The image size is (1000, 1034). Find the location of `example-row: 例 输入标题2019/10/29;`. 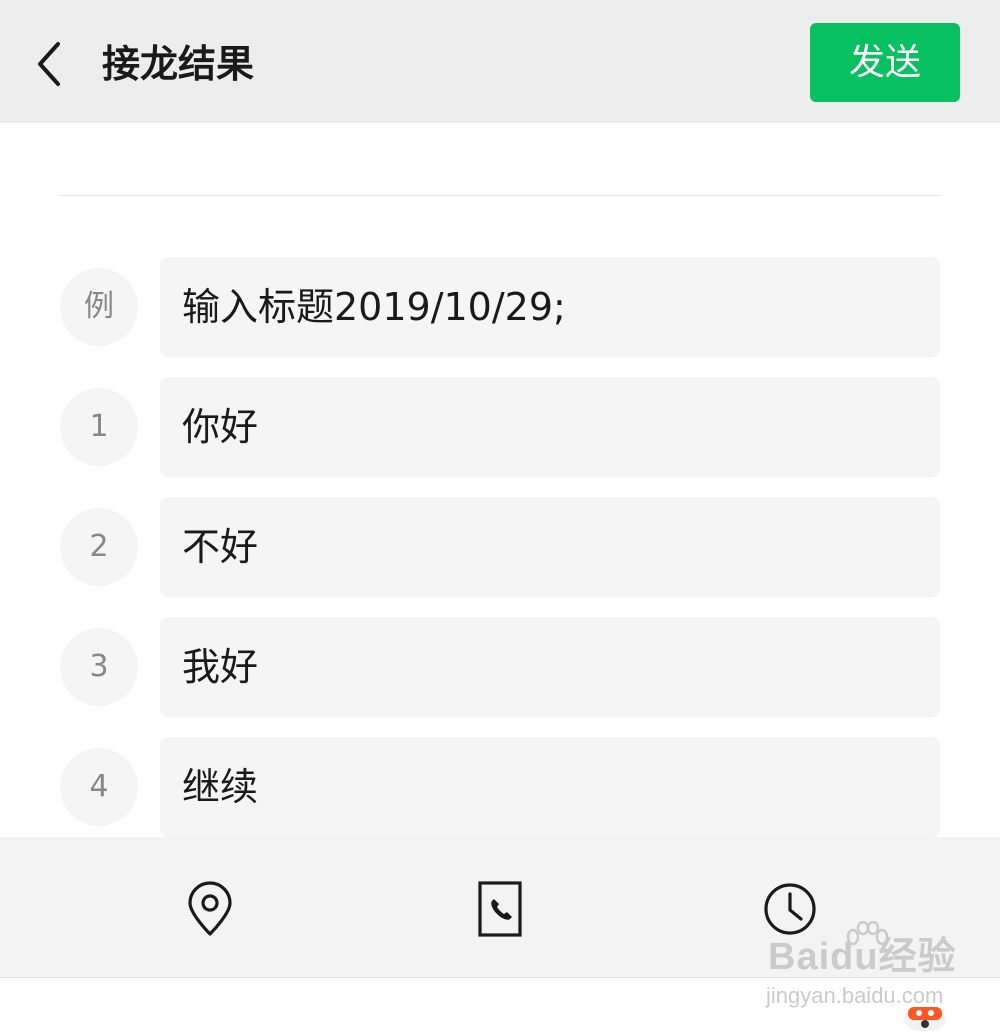

example-row: 例 输入标题2019/10/29; is located at coordinates (500, 307).